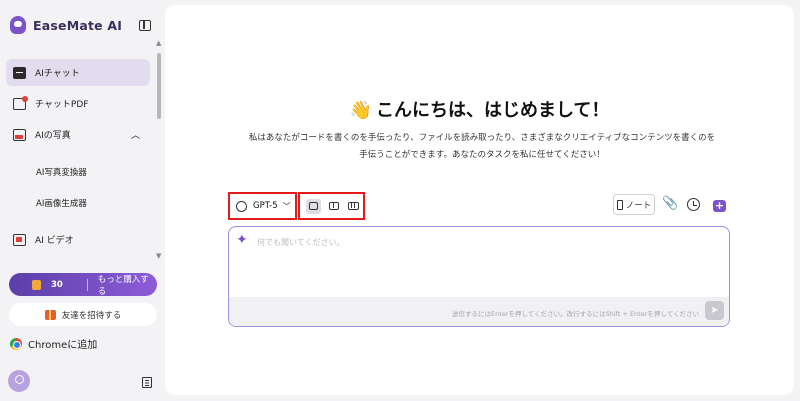 This screenshot has width=800, height=401. Describe the element at coordinates (265, 206) in the screenshot. I see `model-name: GPT-5` at that location.